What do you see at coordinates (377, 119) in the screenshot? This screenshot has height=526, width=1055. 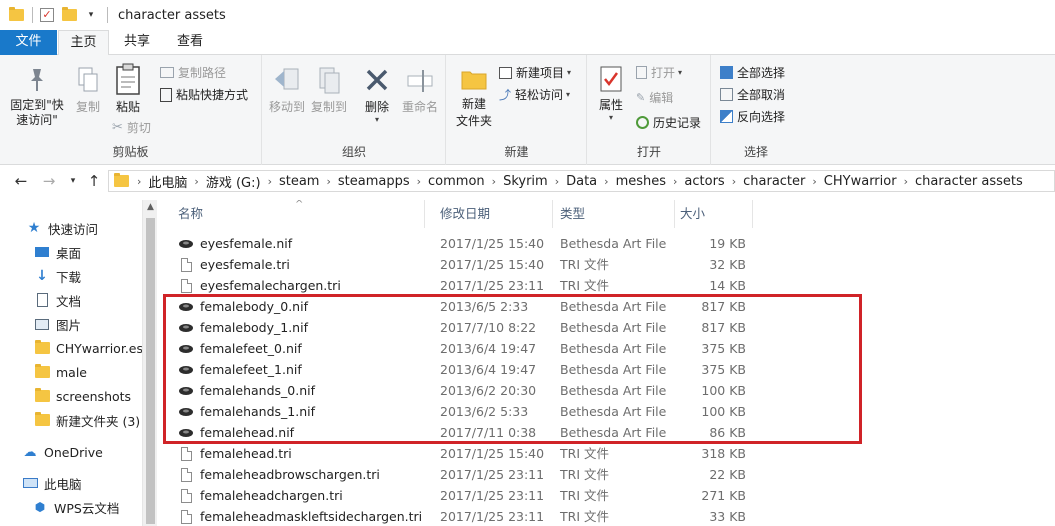 I see `delete-dropdown-icon: ▾` at bounding box center [377, 119].